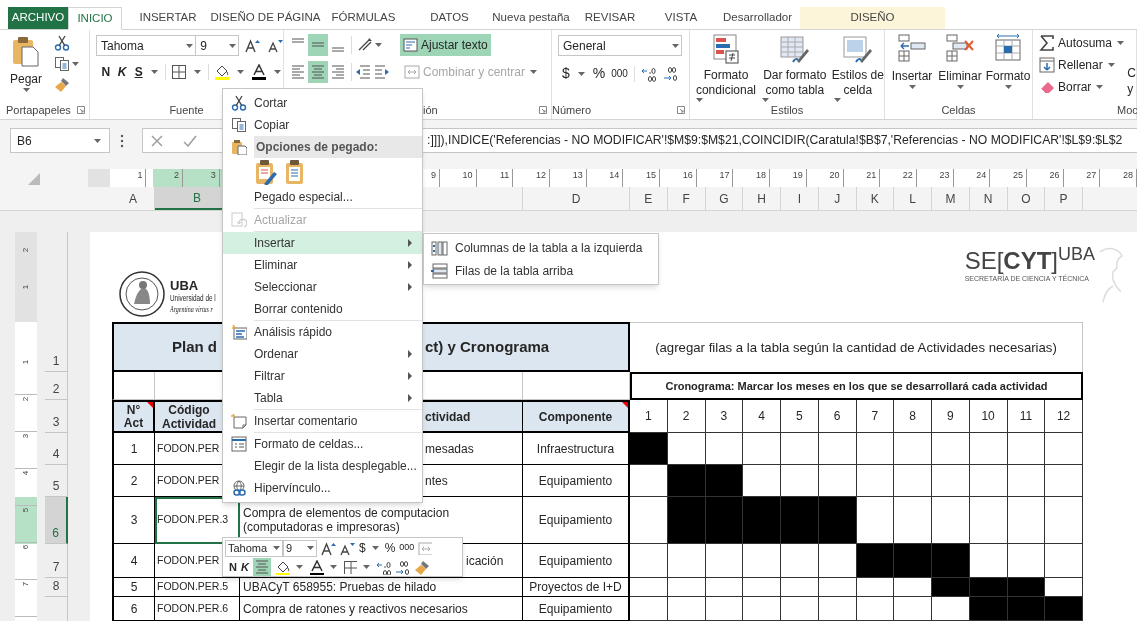 The image size is (1137, 621). What do you see at coordinates (26, 65) in the screenshot?
I see `paste-button: Pegar` at bounding box center [26, 65].